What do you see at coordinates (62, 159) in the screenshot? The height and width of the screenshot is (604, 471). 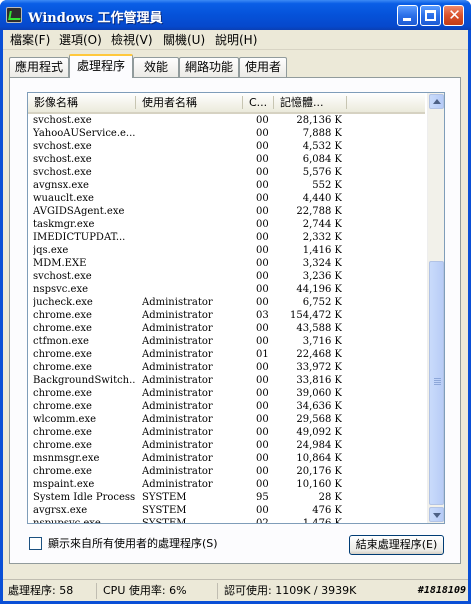 I see `process-name: svchost.exe` at bounding box center [62, 159].